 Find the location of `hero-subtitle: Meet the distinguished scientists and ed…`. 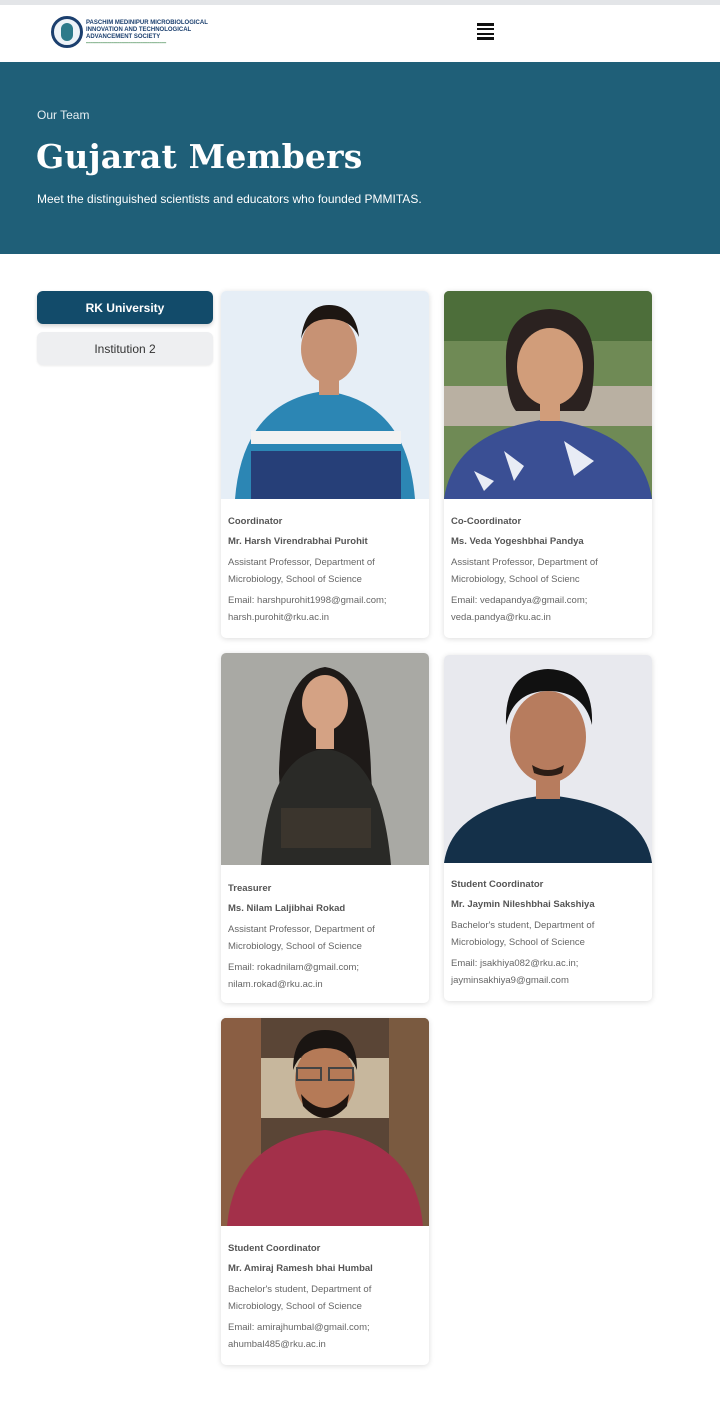

hero-subtitle: Meet the distinguished scientists and ed… is located at coordinates (229, 199).